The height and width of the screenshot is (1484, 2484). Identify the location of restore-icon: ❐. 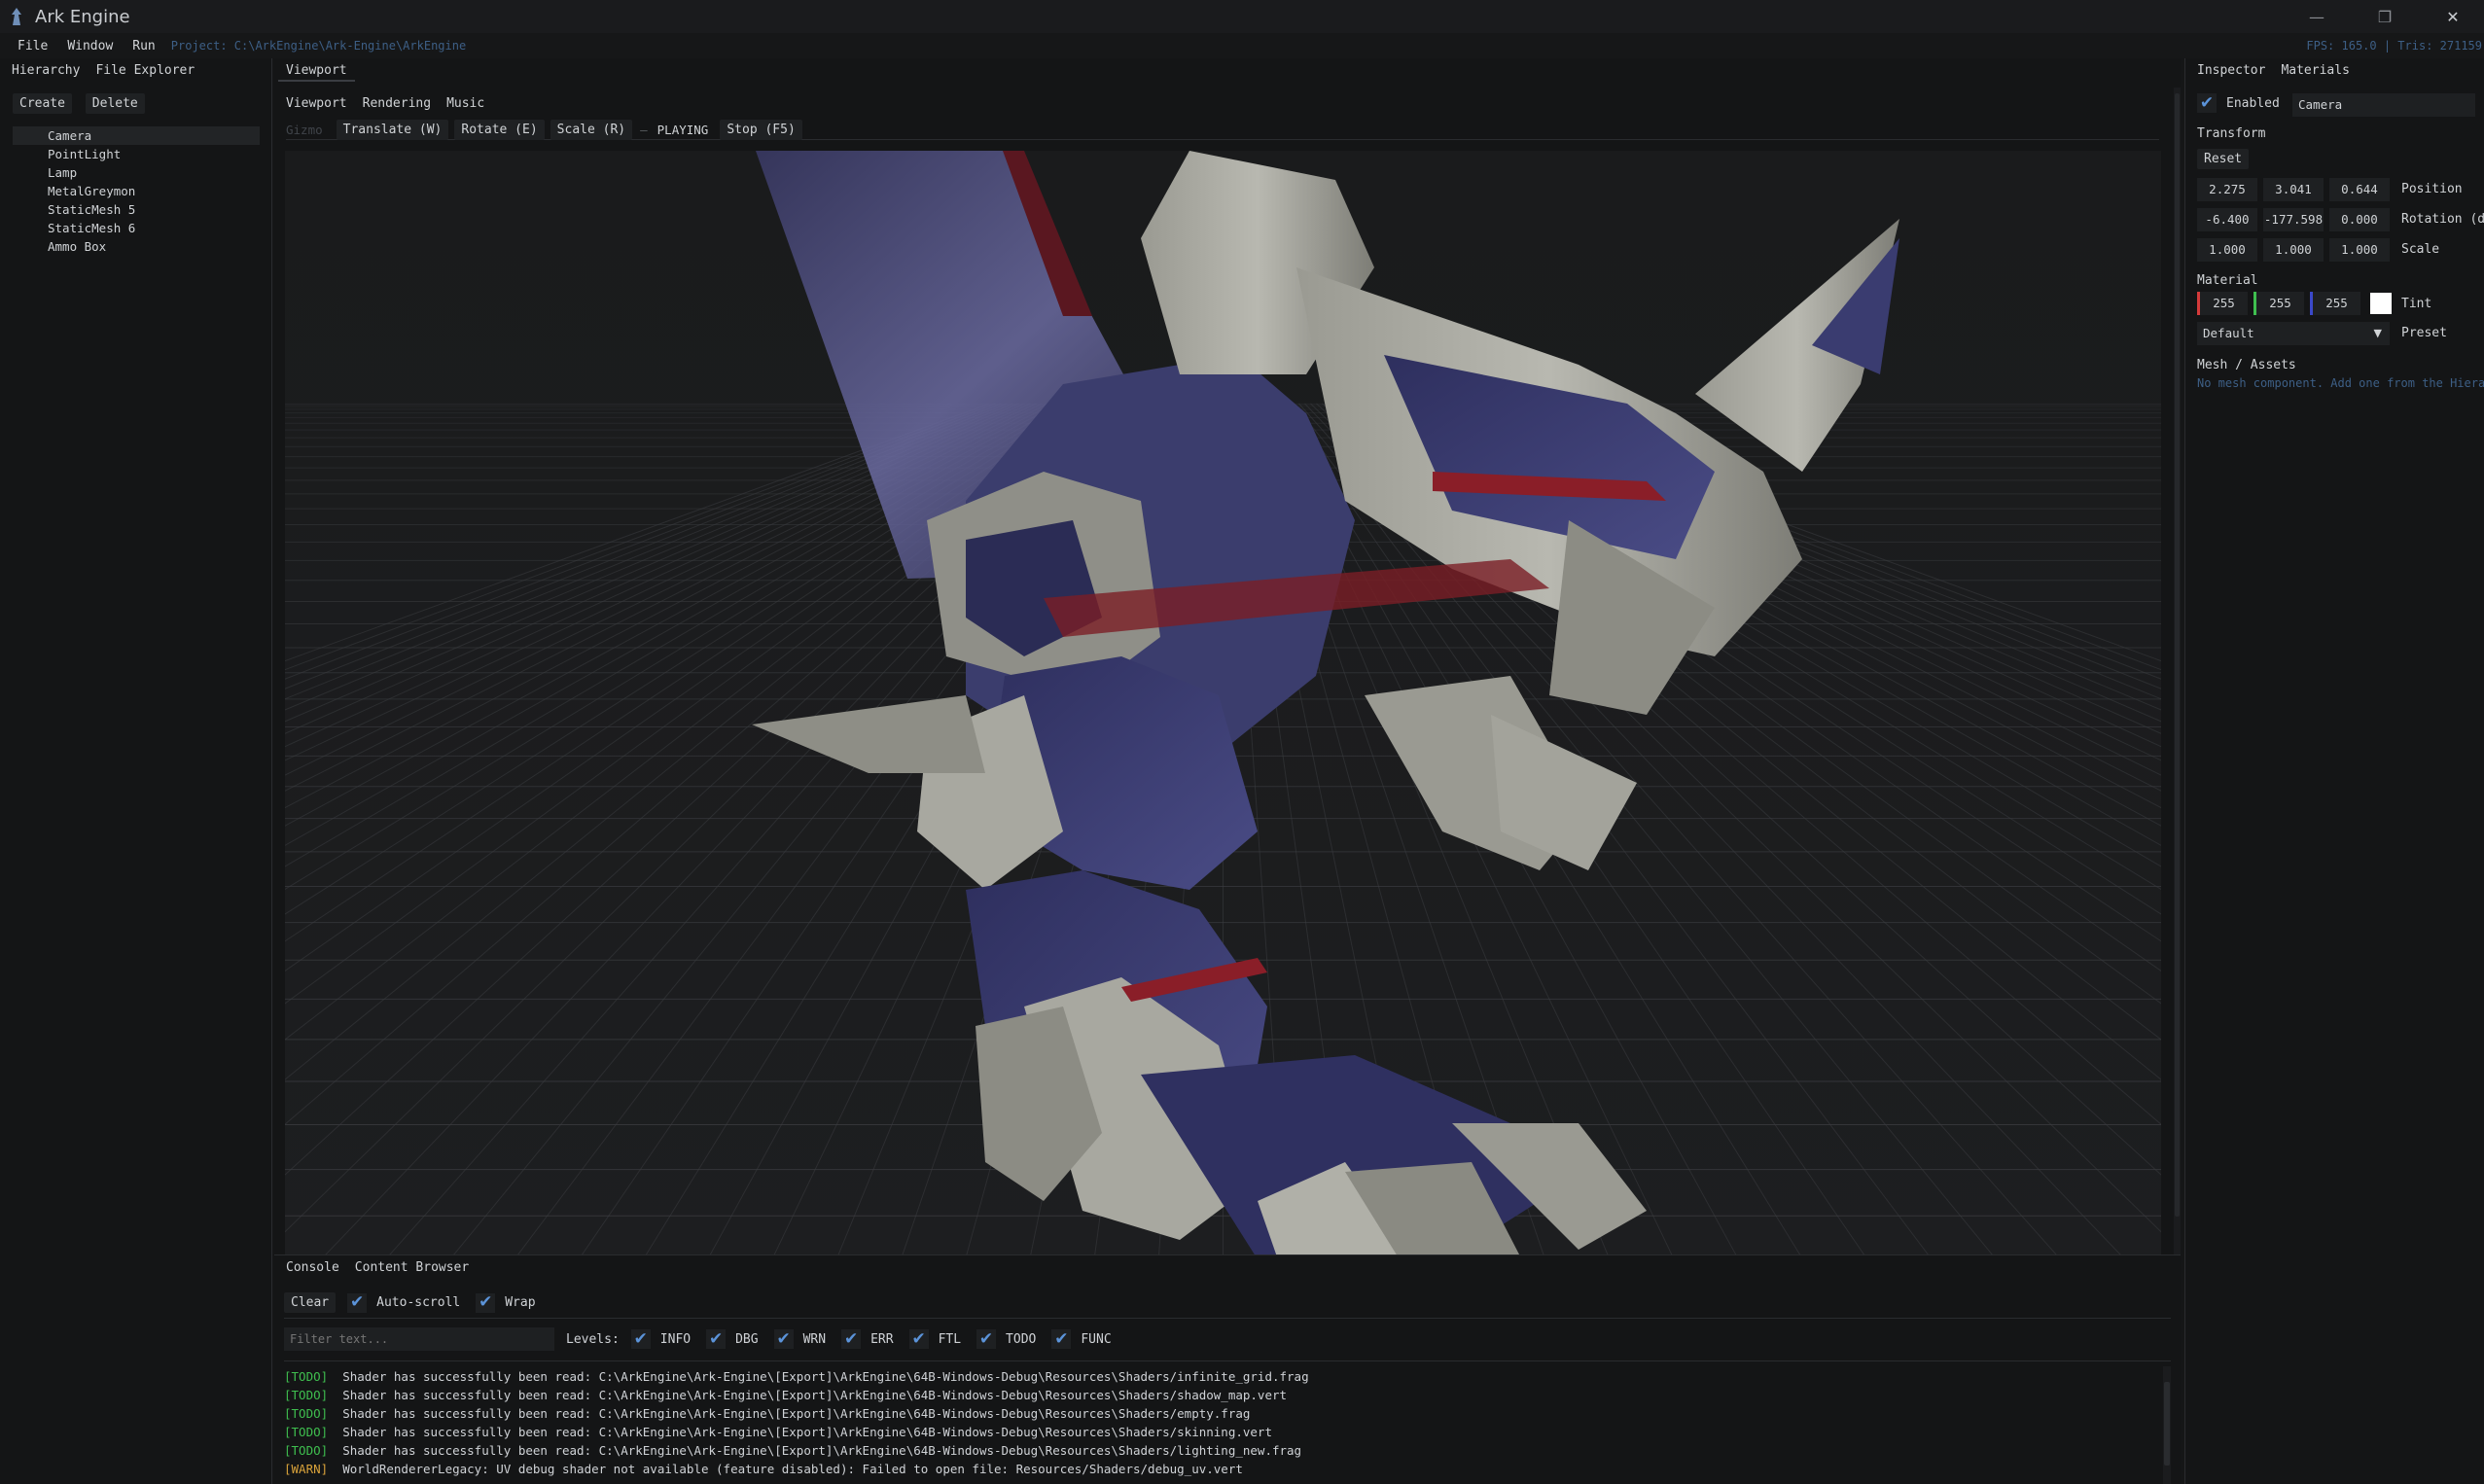
(2385, 17).